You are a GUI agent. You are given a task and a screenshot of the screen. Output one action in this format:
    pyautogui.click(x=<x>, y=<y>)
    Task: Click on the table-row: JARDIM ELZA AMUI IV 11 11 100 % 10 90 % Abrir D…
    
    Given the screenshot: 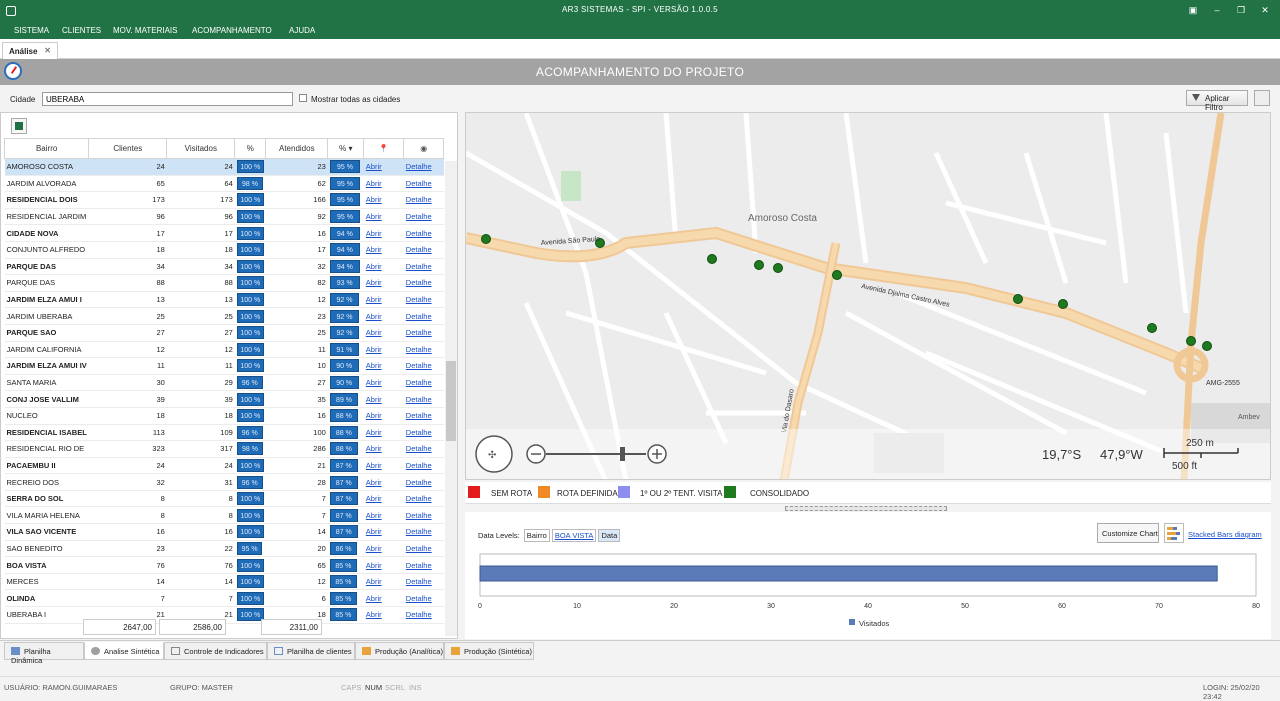 What is the action you would take?
    pyautogui.click(x=224, y=366)
    